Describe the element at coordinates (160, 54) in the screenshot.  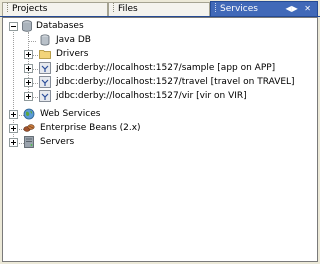
I see `tree-node-drivers: Drivers` at that location.